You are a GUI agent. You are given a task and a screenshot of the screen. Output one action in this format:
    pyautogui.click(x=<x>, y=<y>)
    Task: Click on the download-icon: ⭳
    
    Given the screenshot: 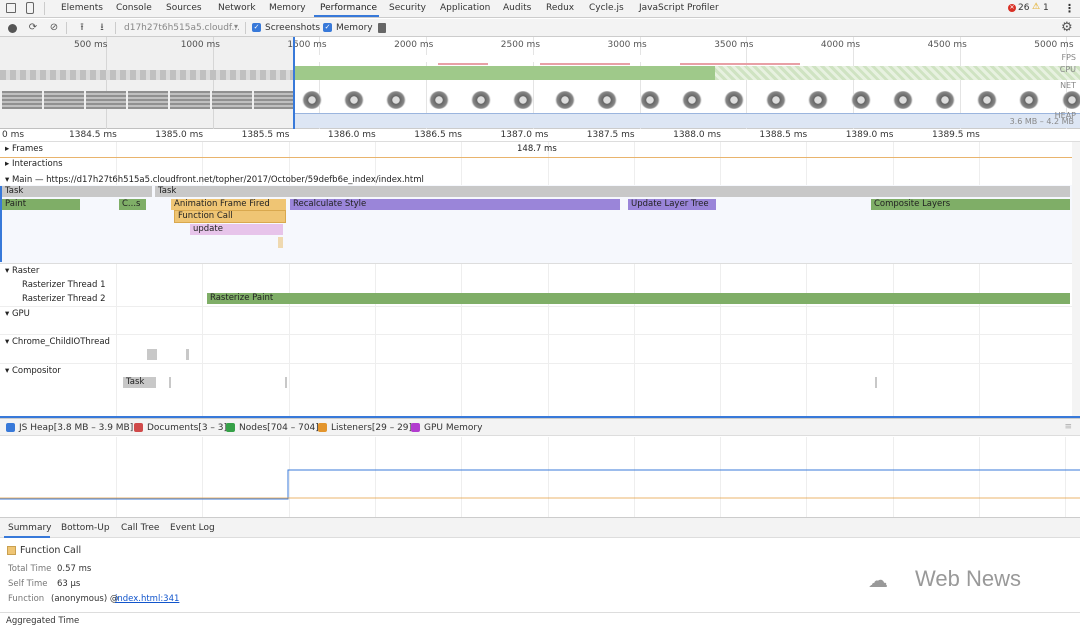 What is the action you would take?
    pyautogui.click(x=102, y=28)
    